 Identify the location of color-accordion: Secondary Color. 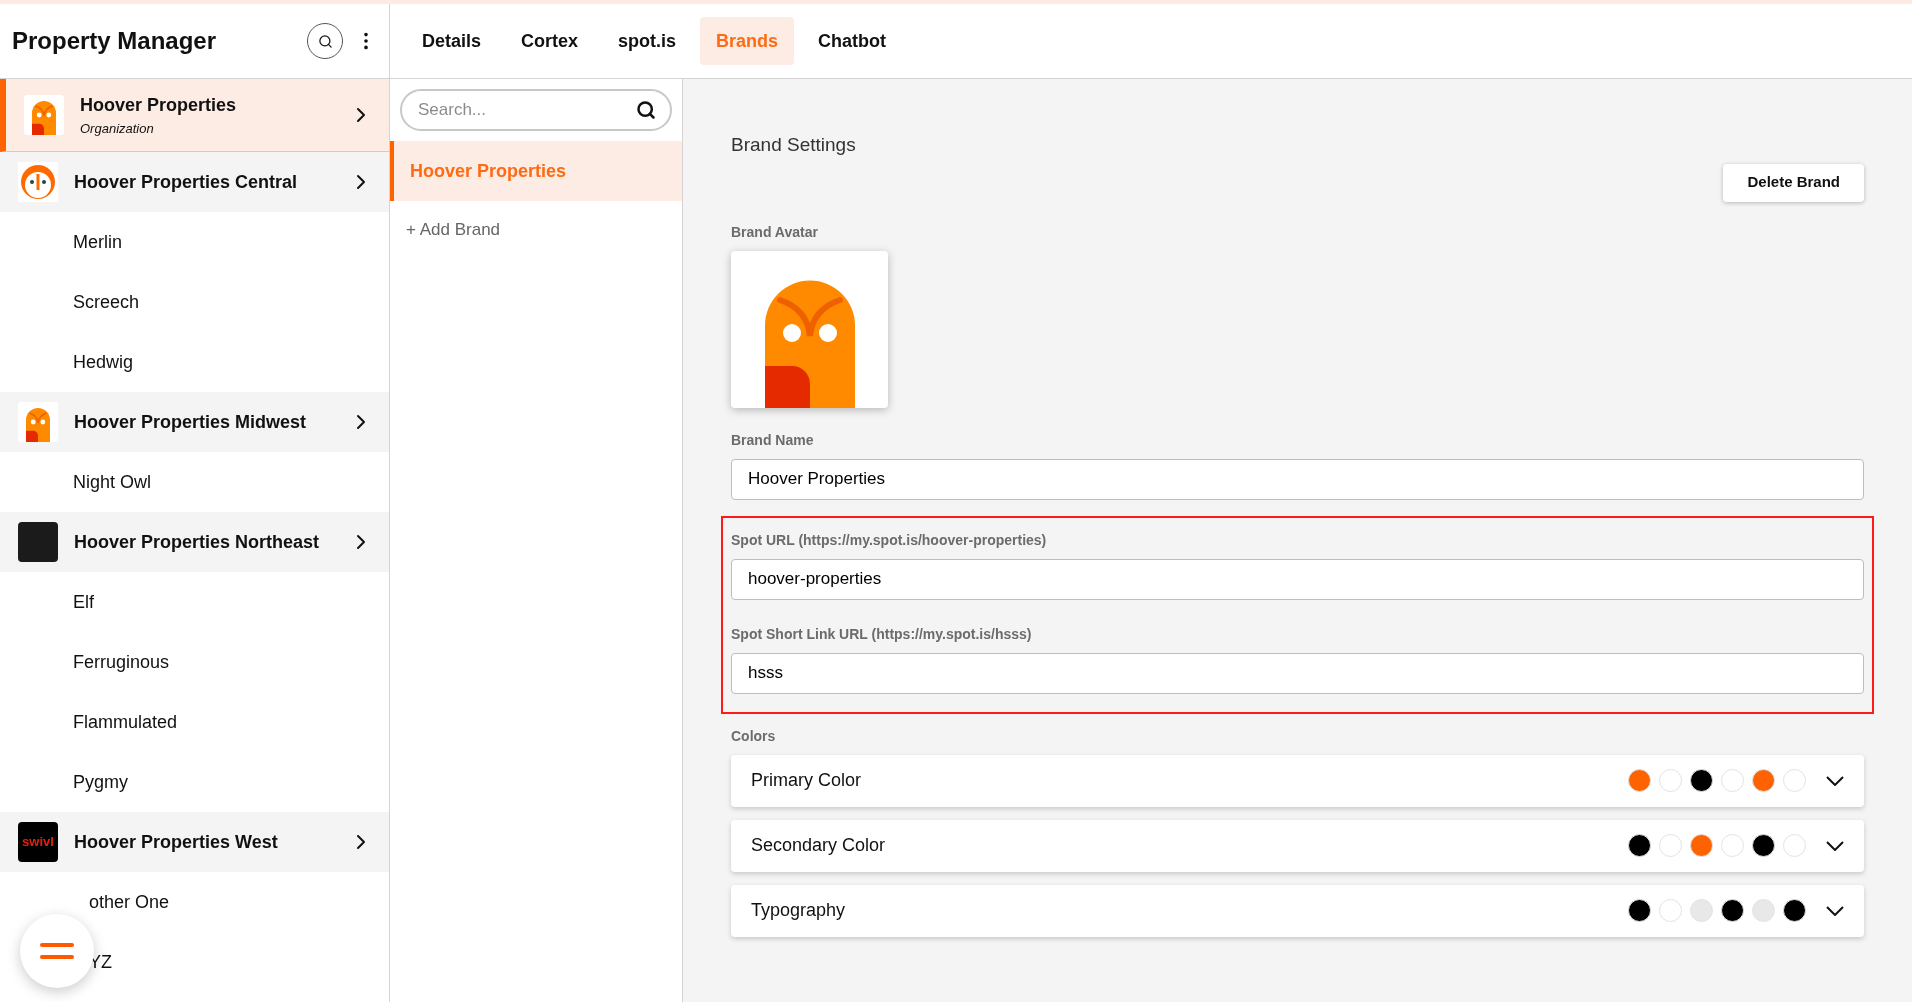
(1297, 845).